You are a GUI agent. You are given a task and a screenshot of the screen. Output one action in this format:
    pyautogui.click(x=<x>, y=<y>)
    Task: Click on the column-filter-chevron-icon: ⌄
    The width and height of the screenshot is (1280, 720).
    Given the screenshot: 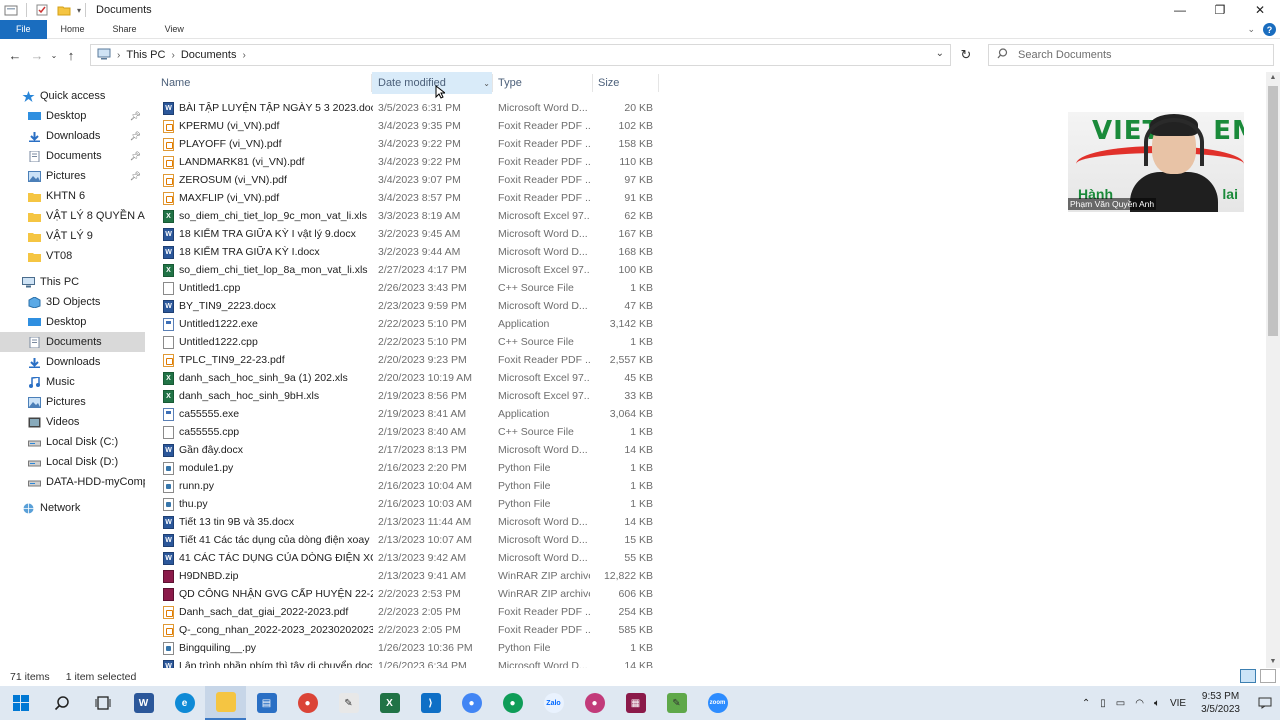 What is the action you would take?
    pyautogui.click(x=486, y=83)
    